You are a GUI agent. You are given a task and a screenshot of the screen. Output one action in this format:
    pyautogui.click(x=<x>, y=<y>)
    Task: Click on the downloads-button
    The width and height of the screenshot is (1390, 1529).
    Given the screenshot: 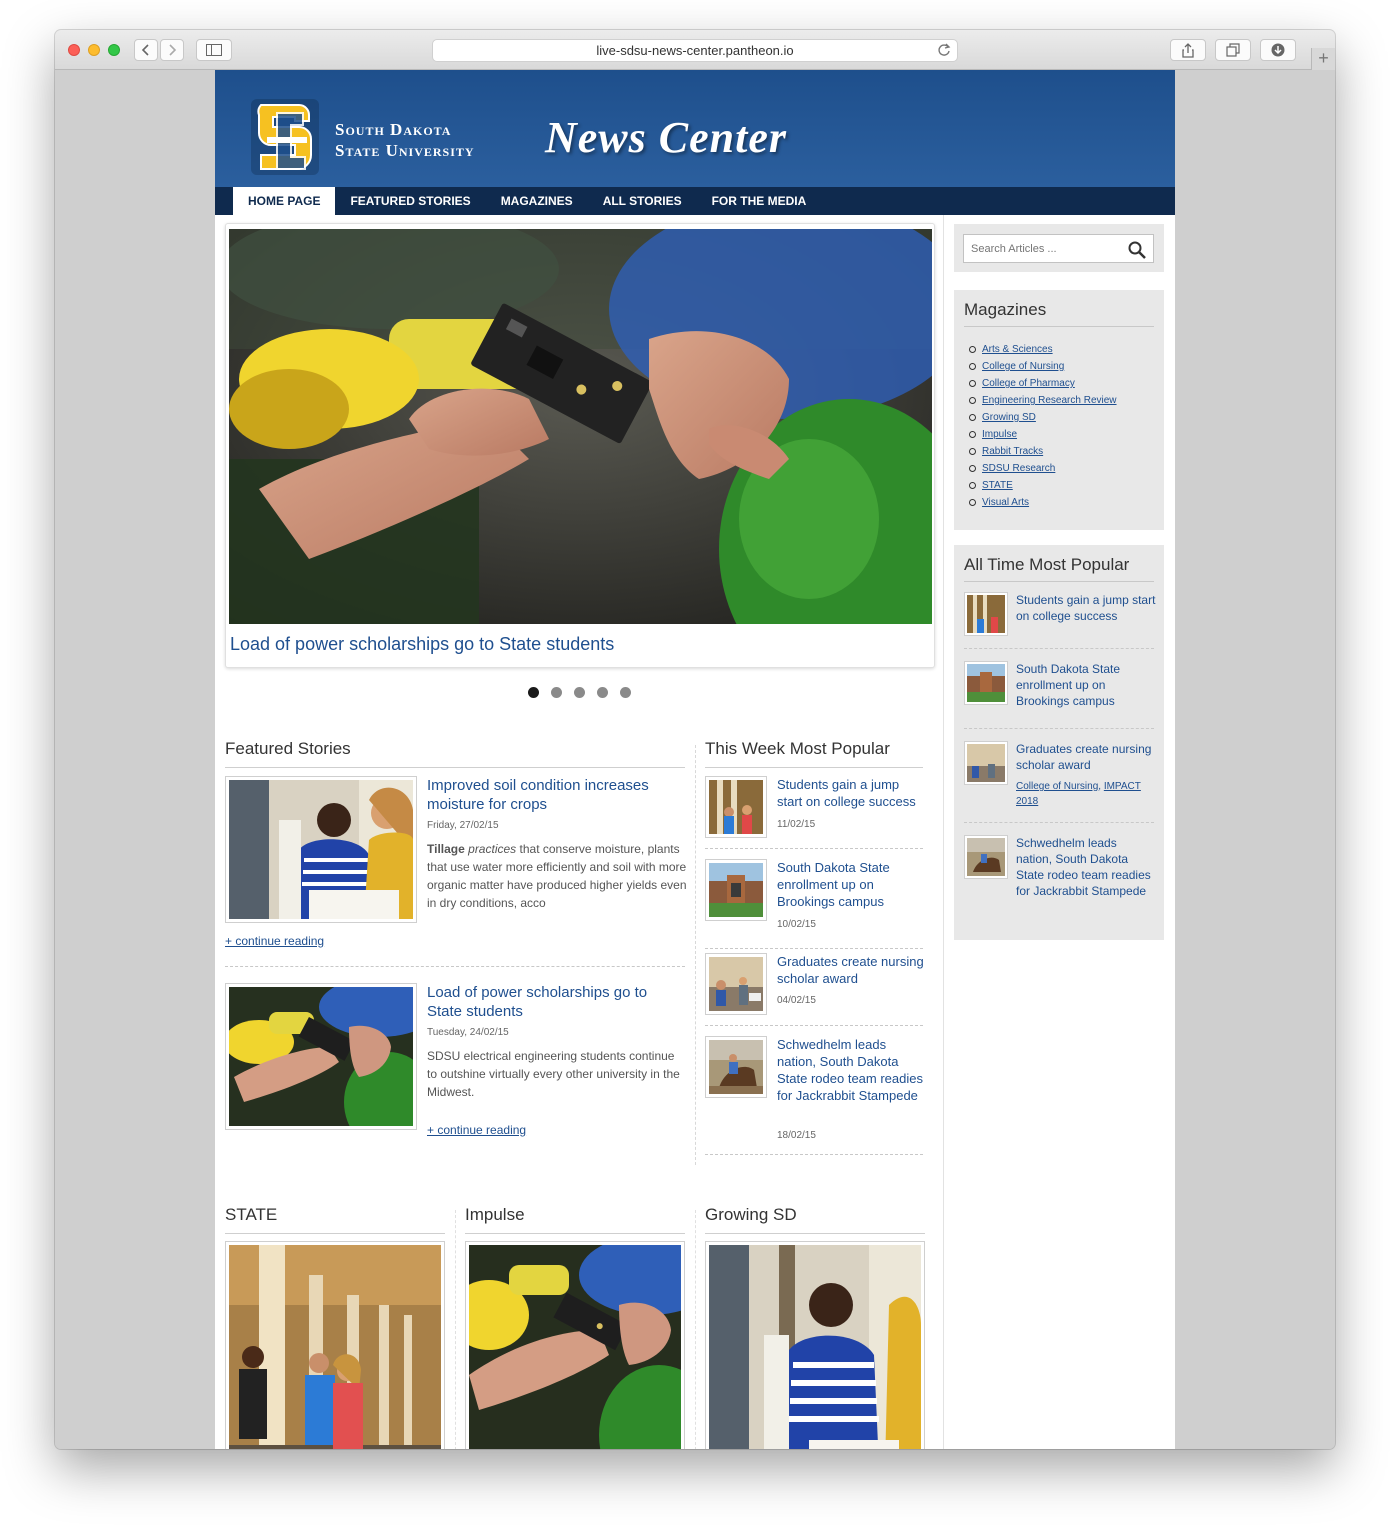 What is the action you would take?
    pyautogui.click(x=1278, y=50)
    